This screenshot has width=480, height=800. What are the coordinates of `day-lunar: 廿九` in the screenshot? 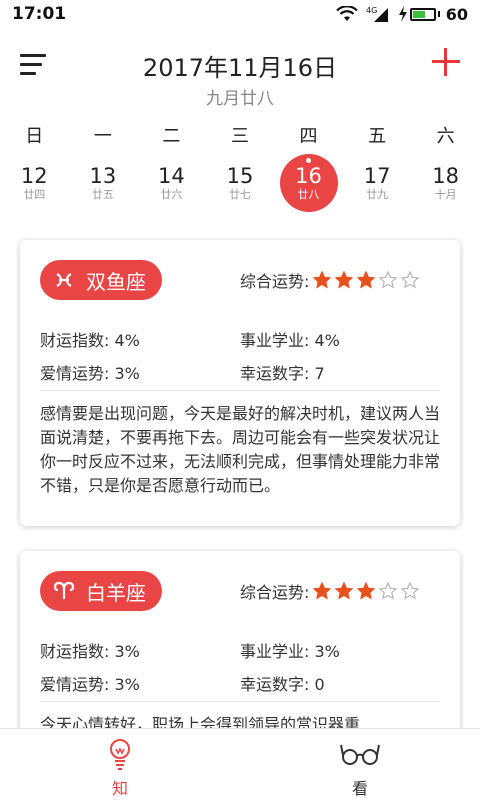 It's located at (377, 194).